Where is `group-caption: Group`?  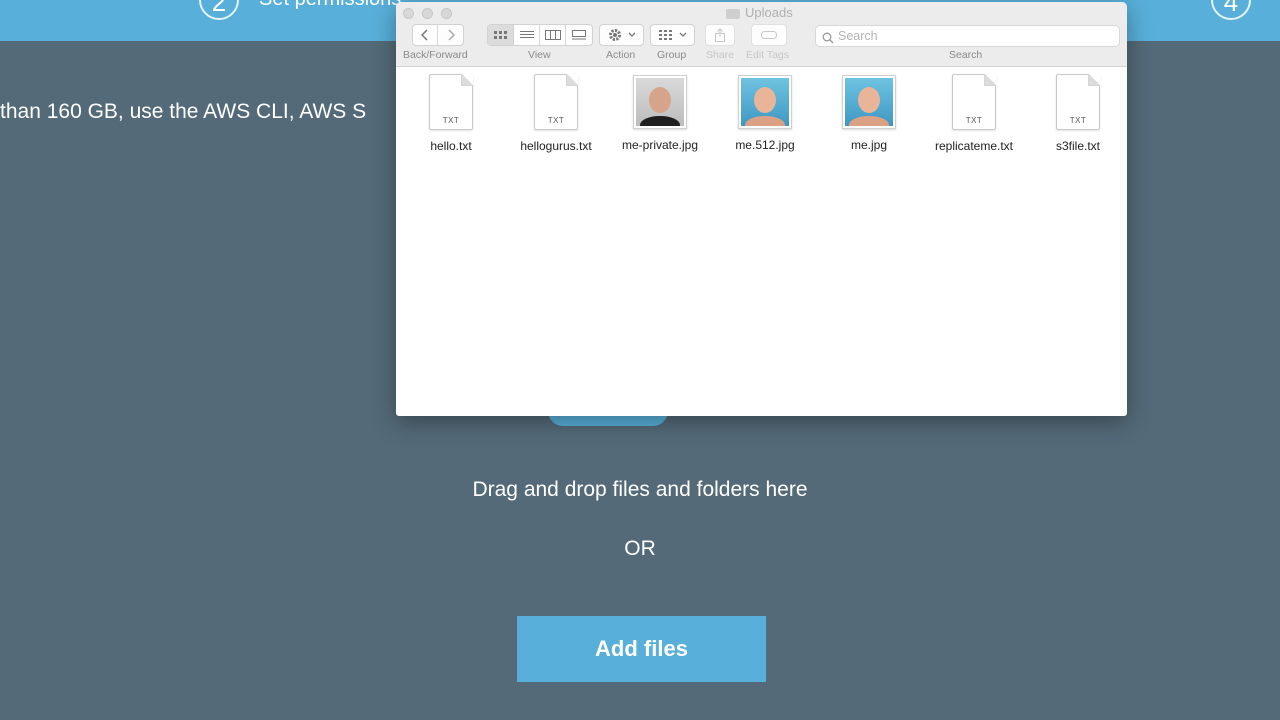
group-caption: Group is located at coordinates (672, 55).